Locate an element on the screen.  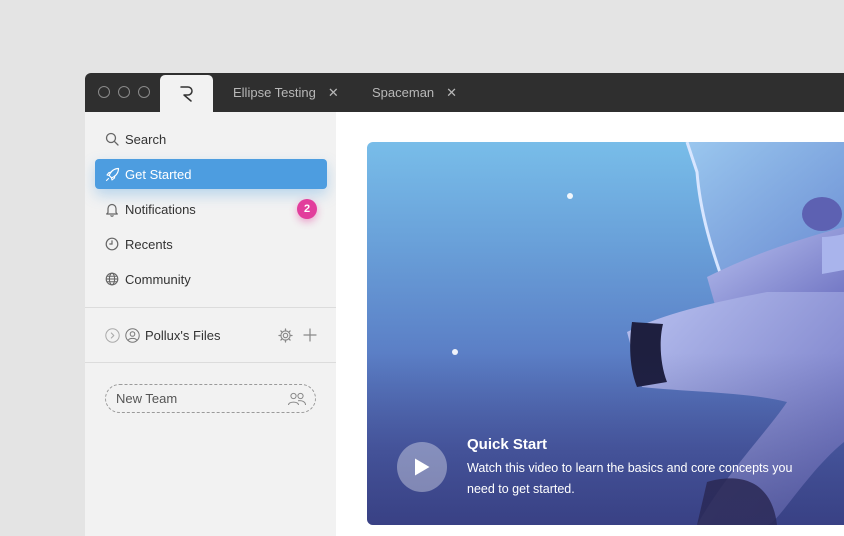
gear-icon is located at coordinates (285, 335).